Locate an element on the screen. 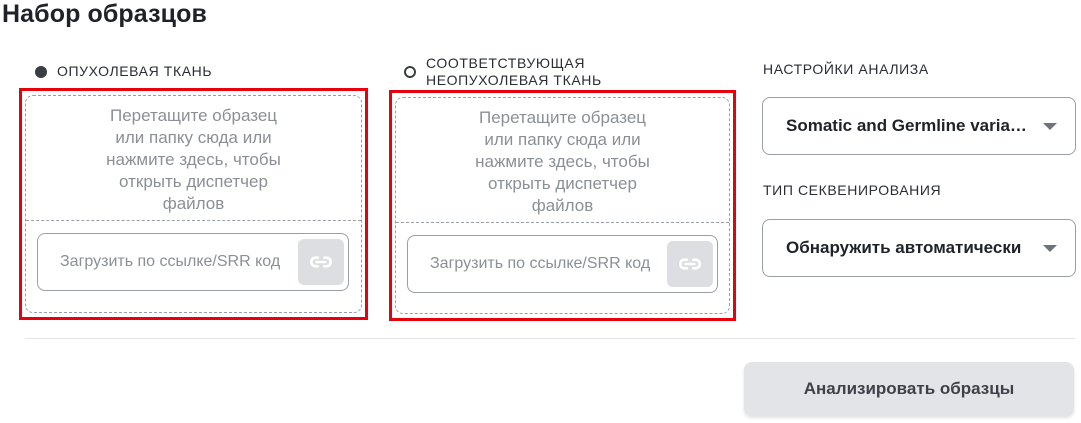  tumor-label-text: ОПУХОЛЕВАЯ ТКАНЬ is located at coordinates (135, 71).